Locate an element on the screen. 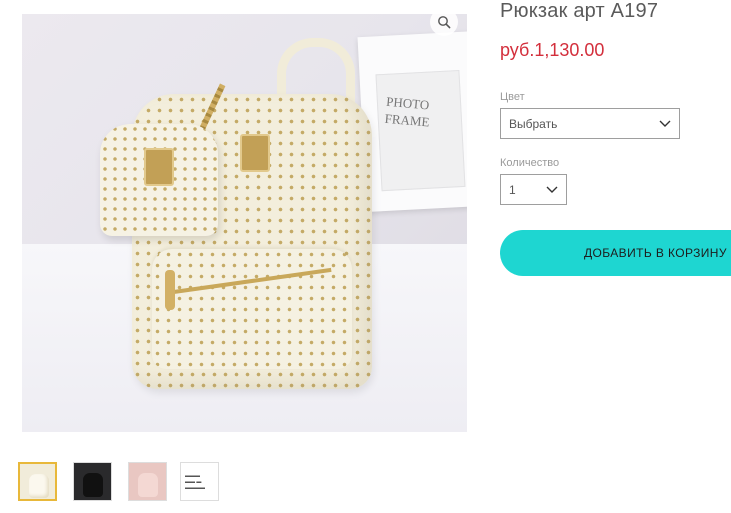  zipper-pull is located at coordinates (170, 290).